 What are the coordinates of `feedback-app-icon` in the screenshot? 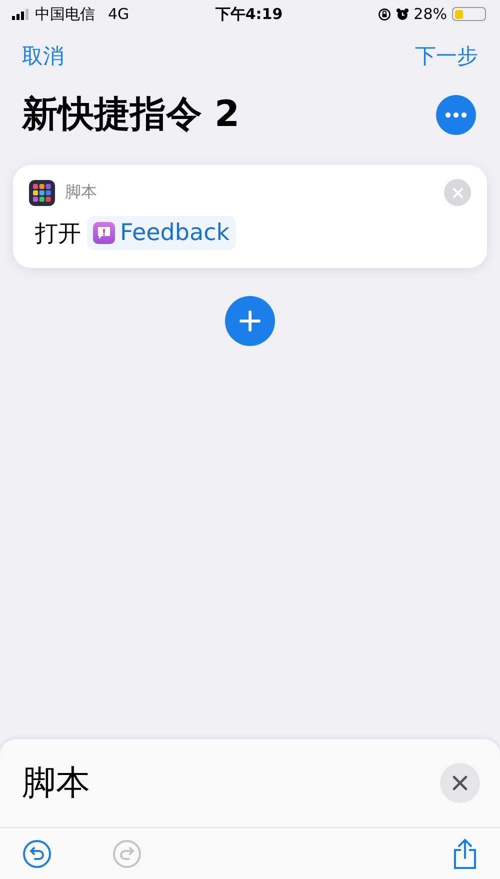 It's located at (104, 233).